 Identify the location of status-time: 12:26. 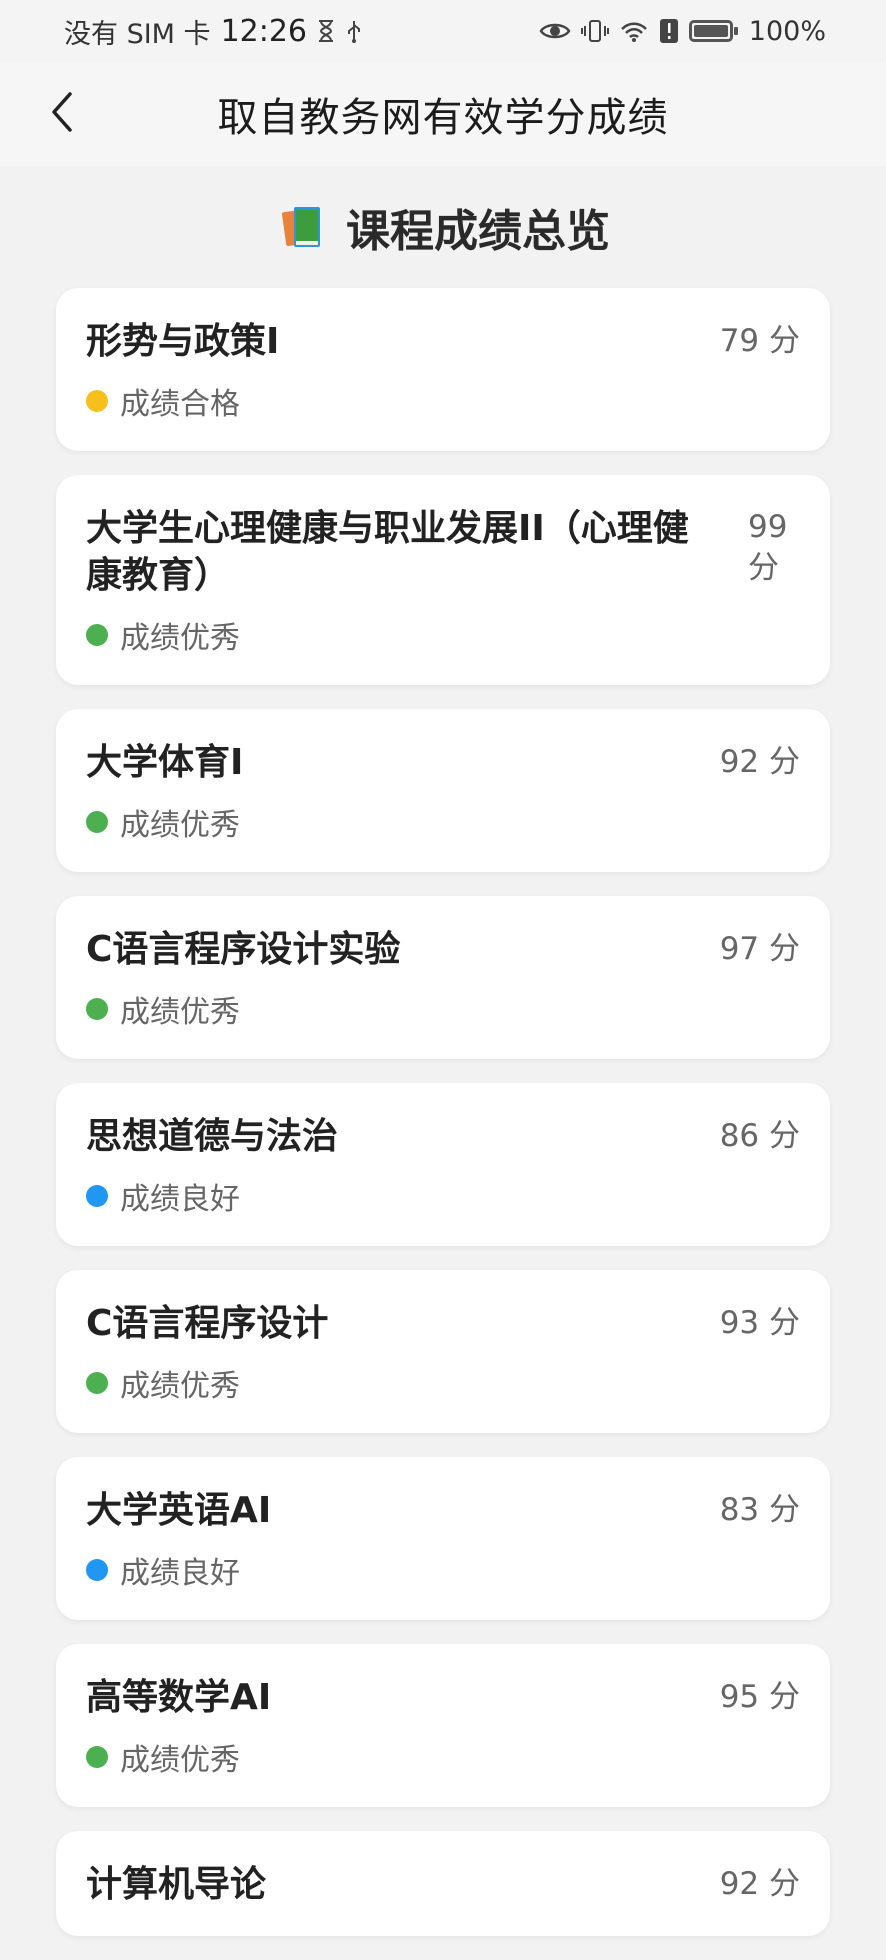
(264, 31).